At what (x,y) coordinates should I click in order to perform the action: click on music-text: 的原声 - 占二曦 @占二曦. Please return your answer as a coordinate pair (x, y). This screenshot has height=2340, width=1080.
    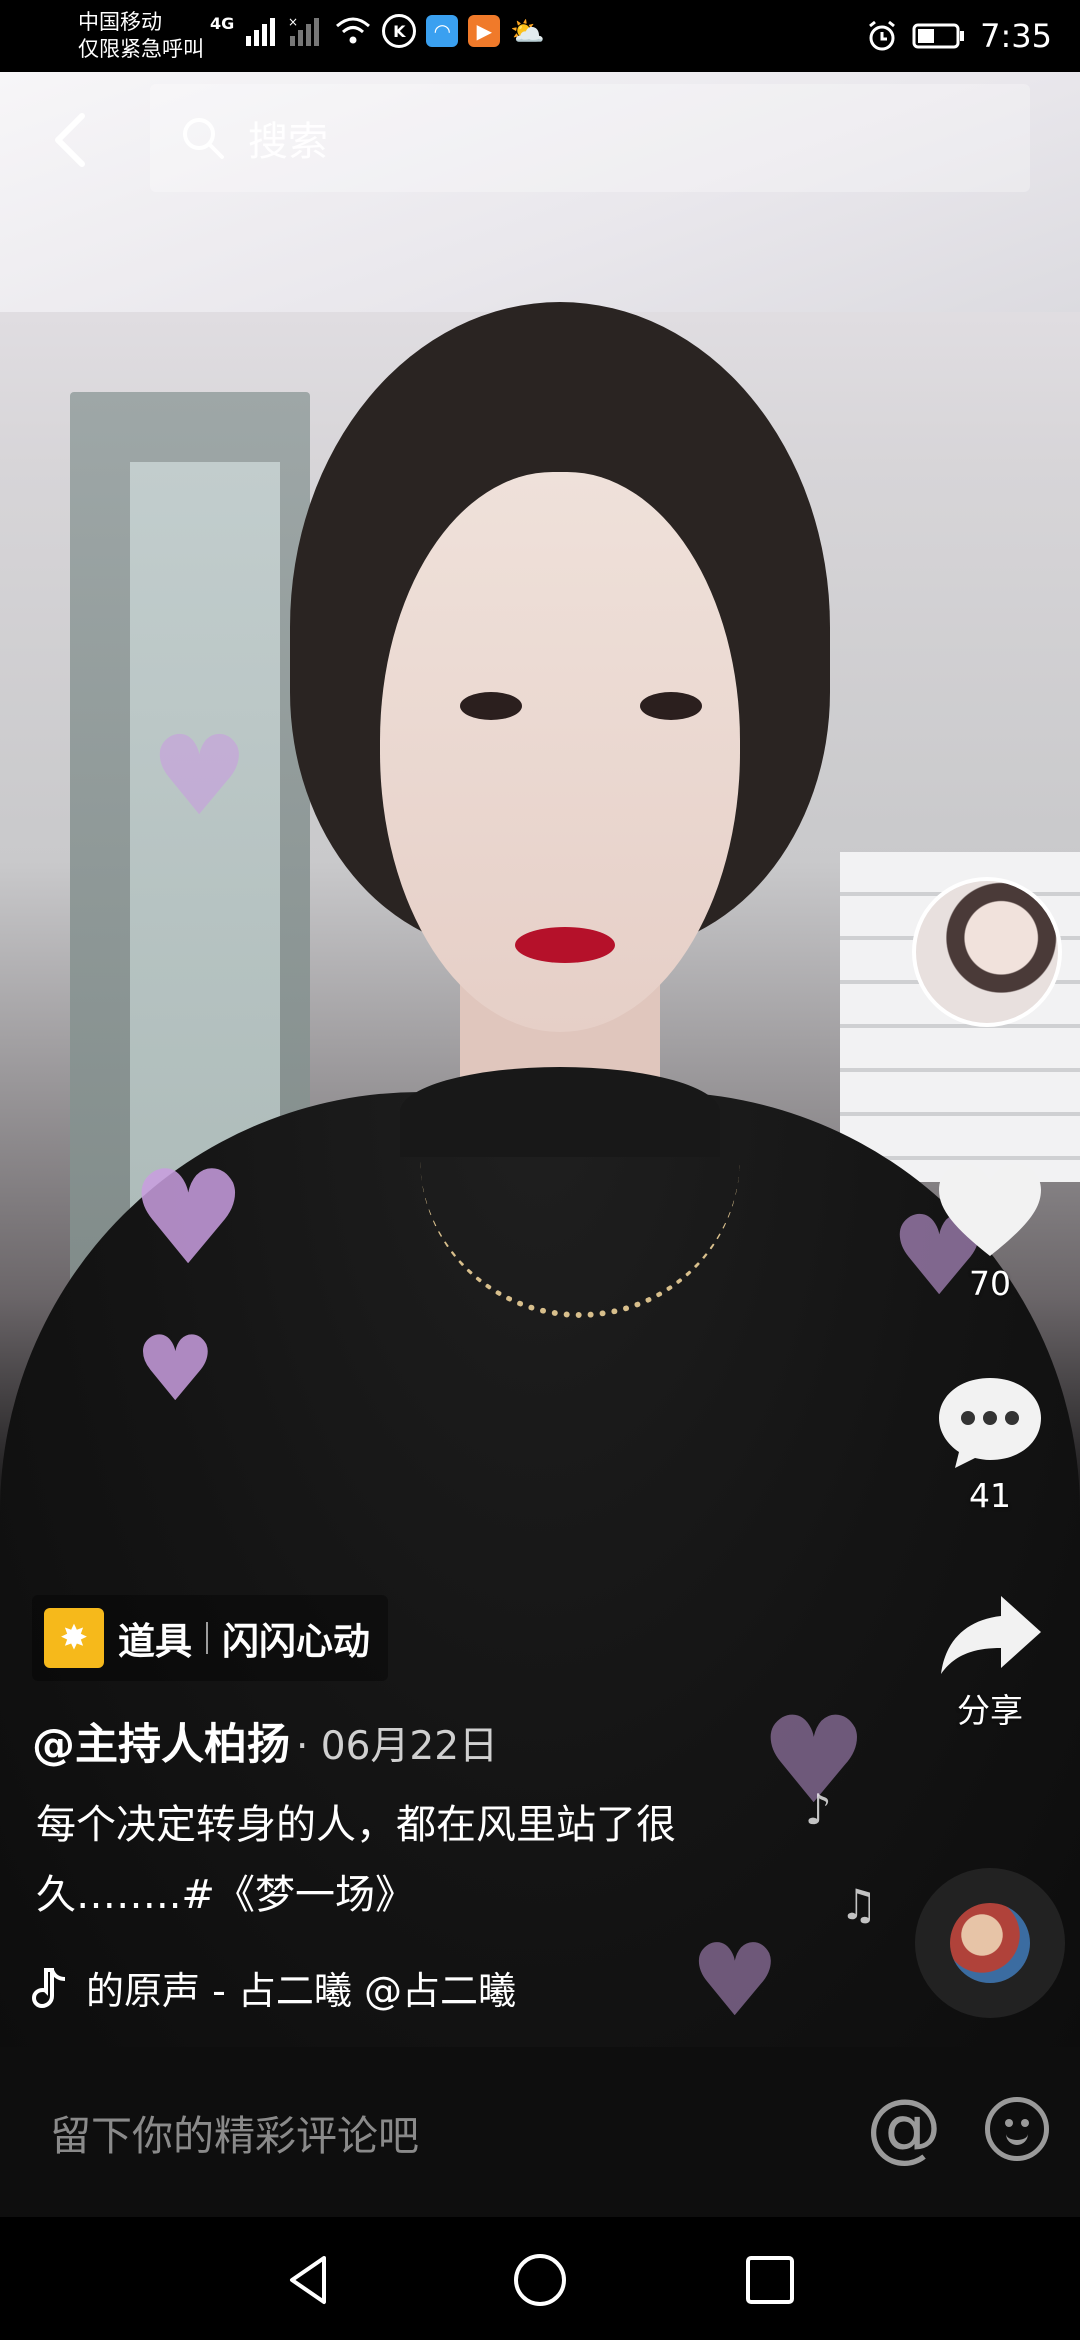
    Looking at the image, I should click on (301, 1991).